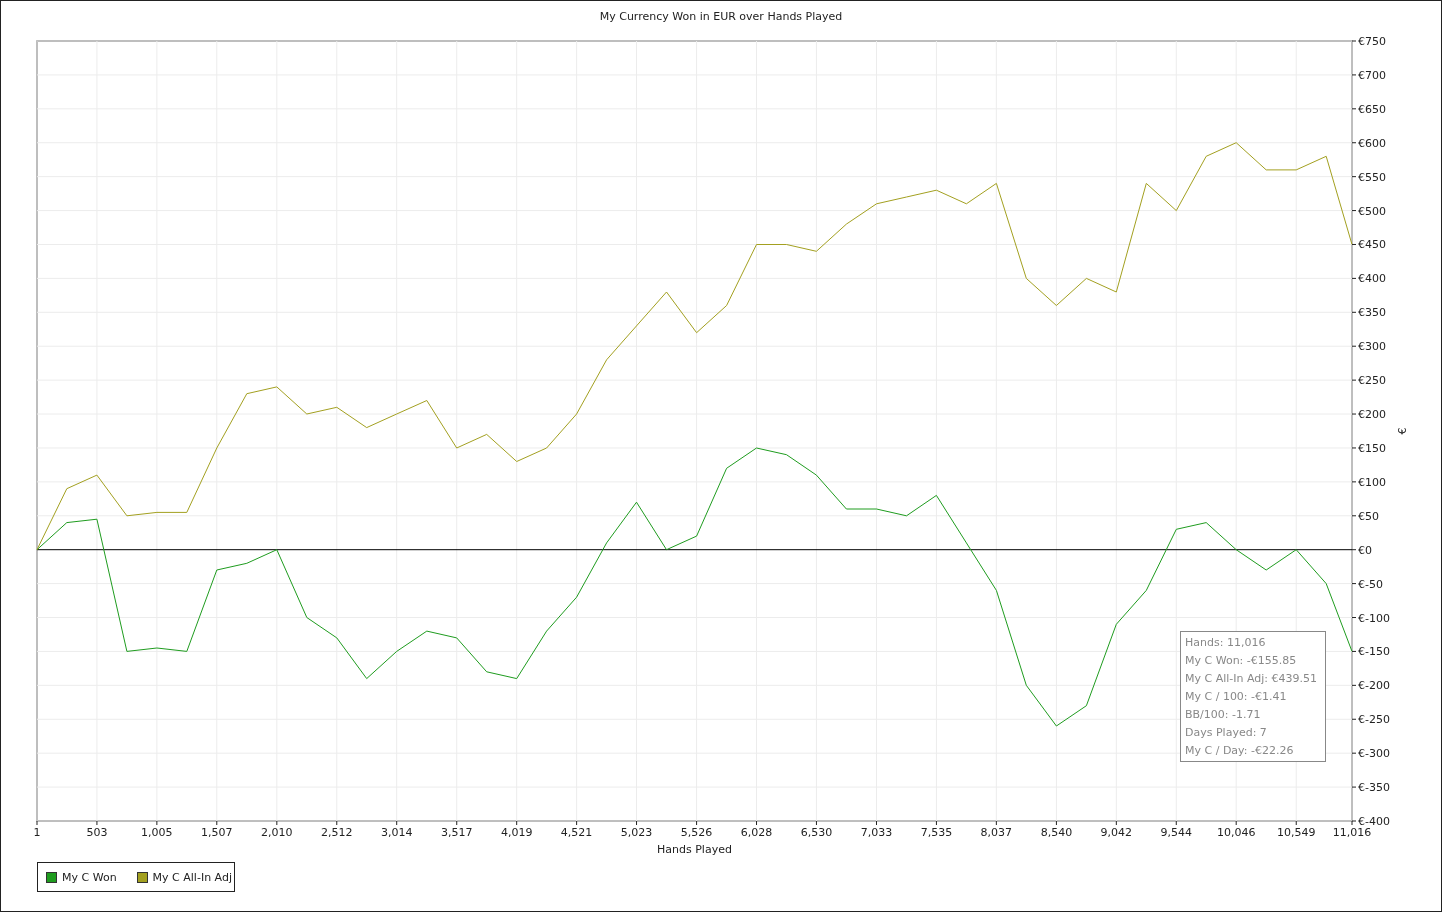  I want to click on x-tick-label: 10,046, so click(1236, 832).